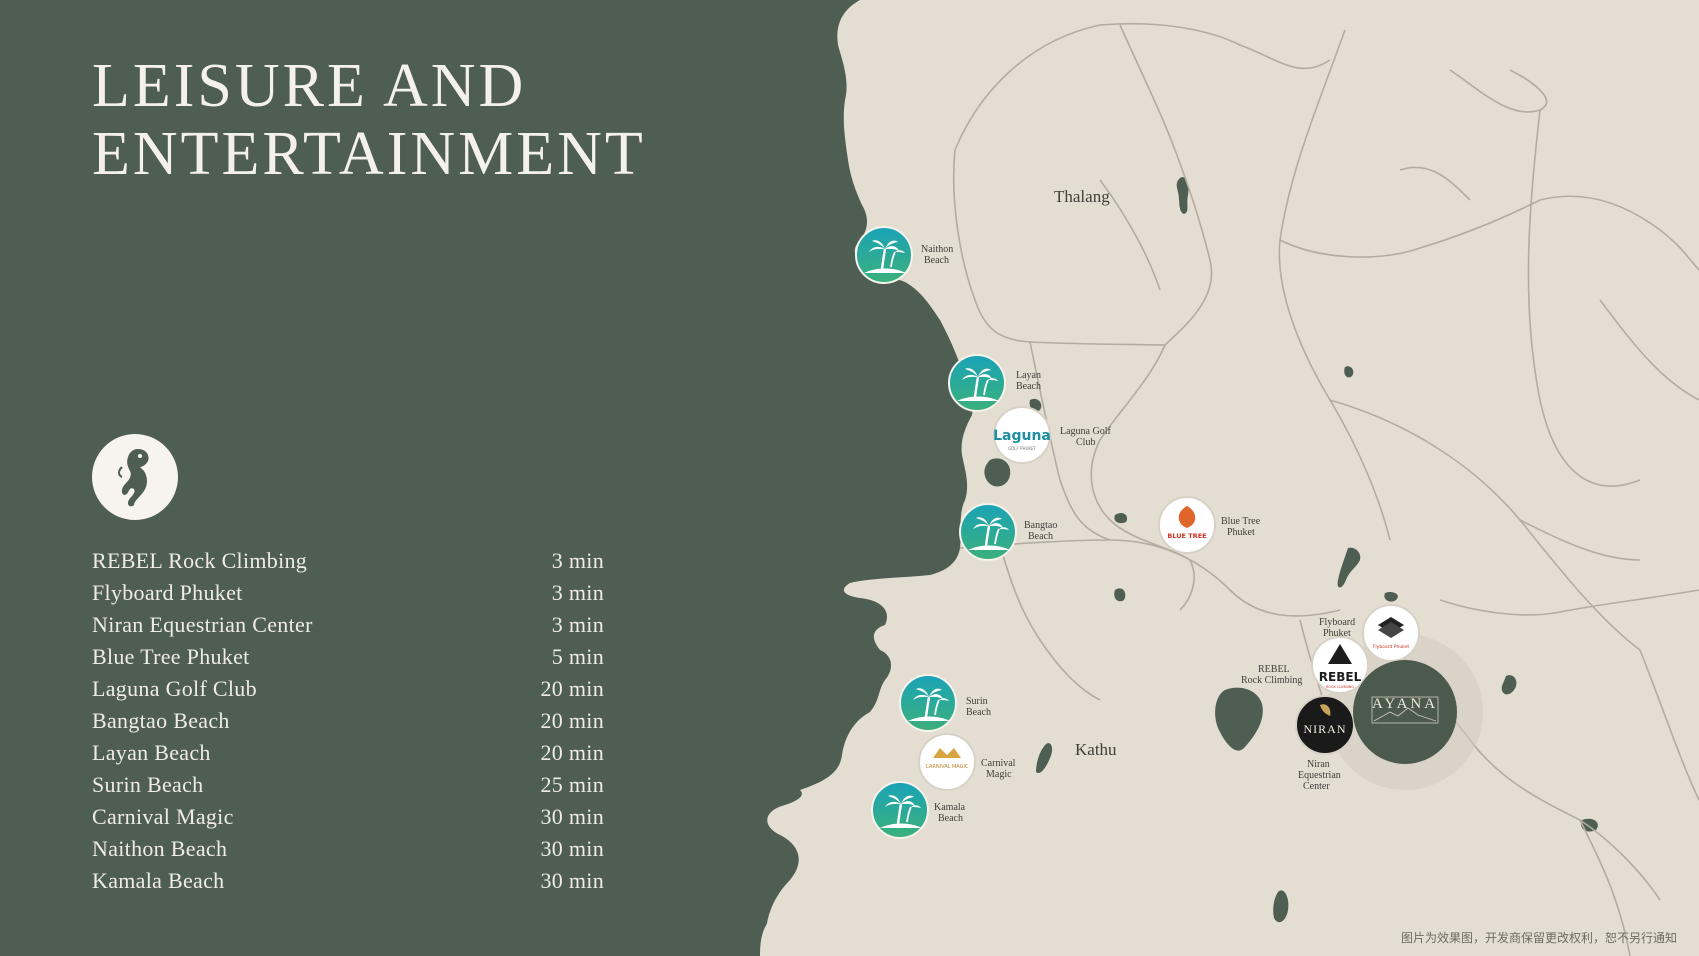 Image resolution: width=1699 pixels, height=956 pixels. What do you see at coordinates (348, 817) in the screenshot?
I see `list-item: Carnival Magic 30 min` at bounding box center [348, 817].